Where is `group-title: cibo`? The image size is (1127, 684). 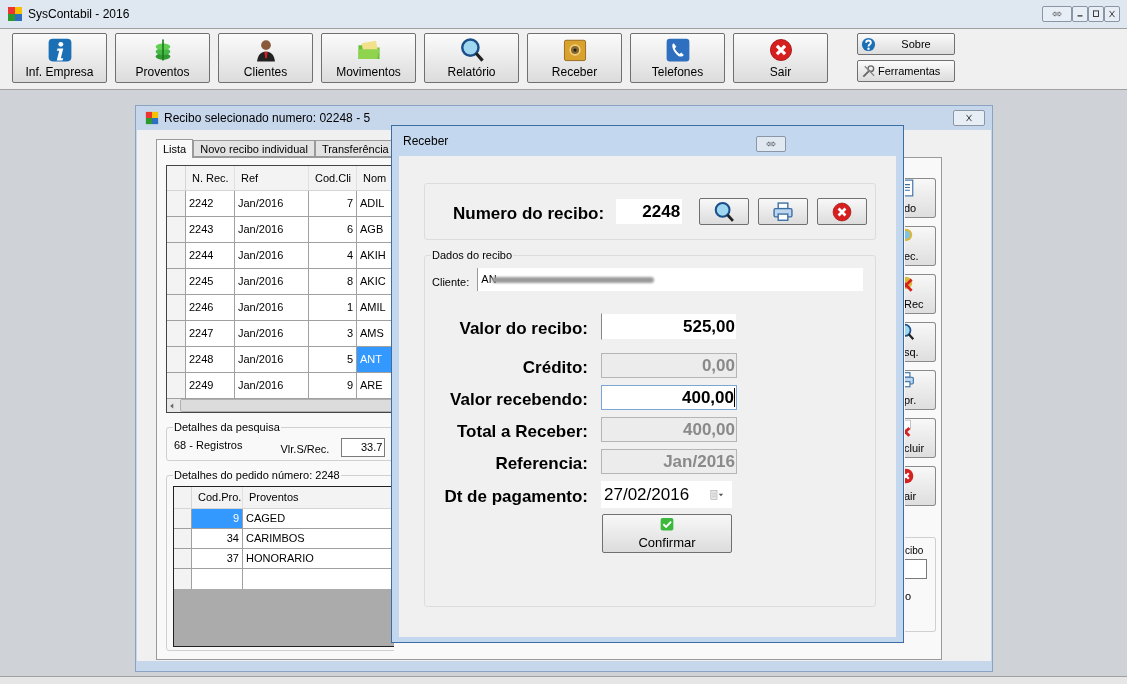 group-title: cibo is located at coordinates (915, 551).